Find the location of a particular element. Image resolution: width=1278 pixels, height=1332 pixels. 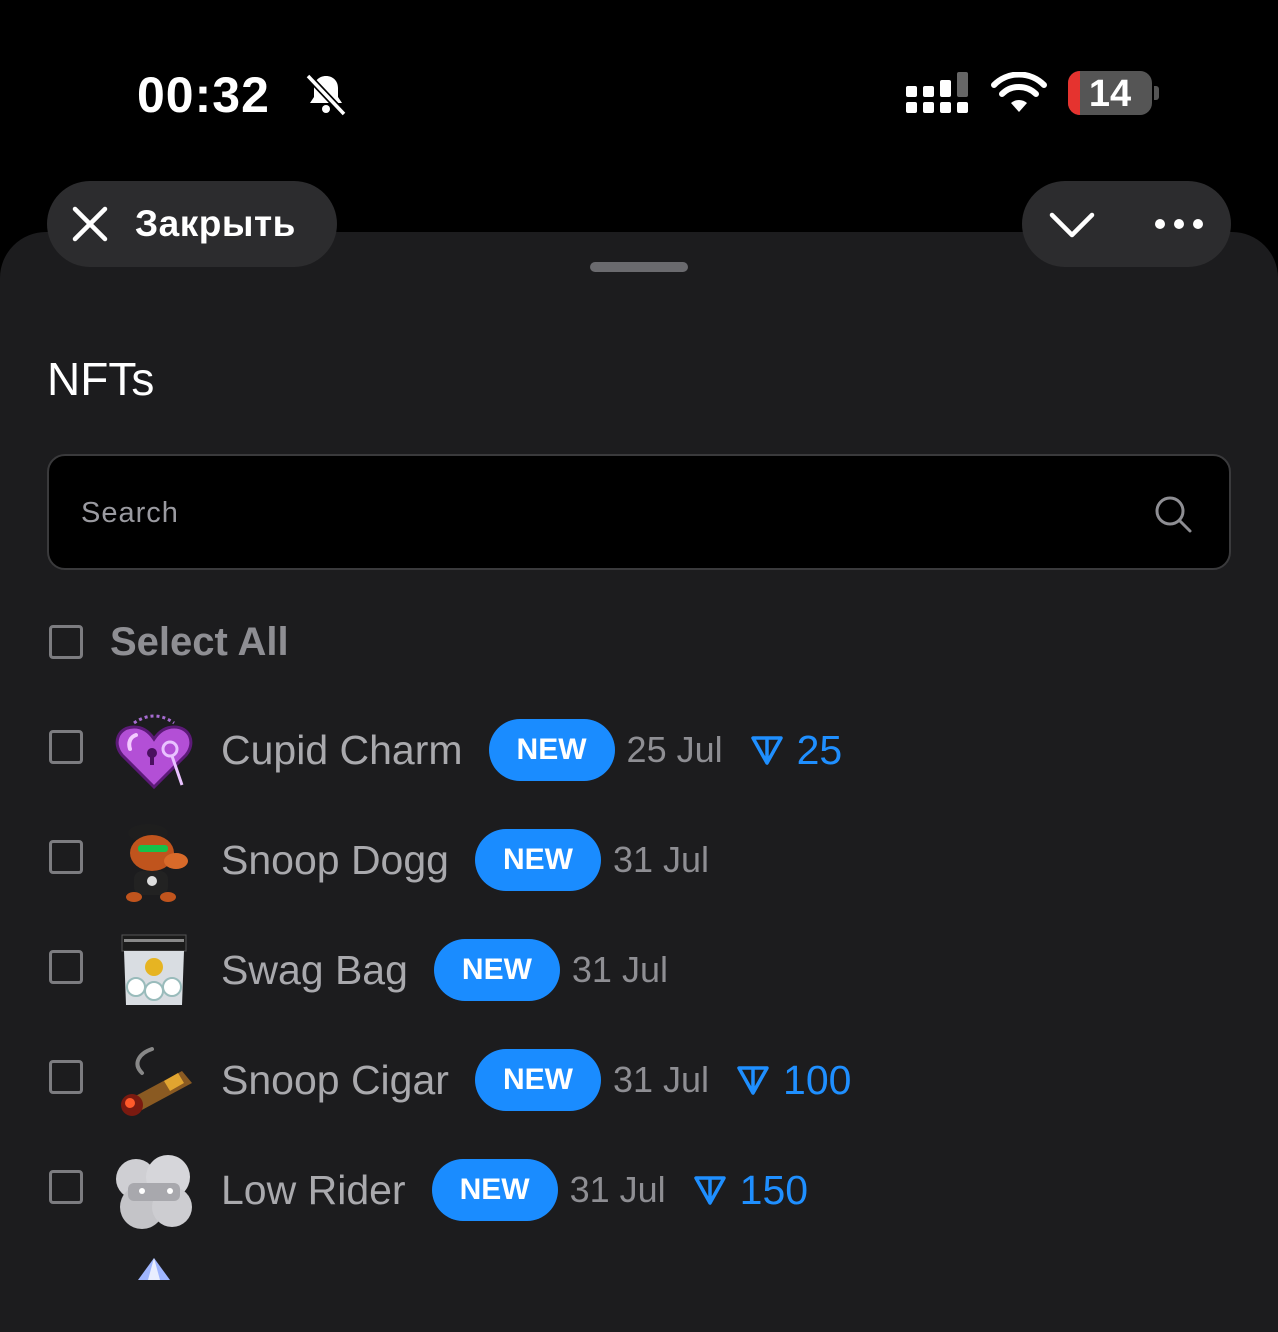

search-icon is located at coordinates (1173, 514).